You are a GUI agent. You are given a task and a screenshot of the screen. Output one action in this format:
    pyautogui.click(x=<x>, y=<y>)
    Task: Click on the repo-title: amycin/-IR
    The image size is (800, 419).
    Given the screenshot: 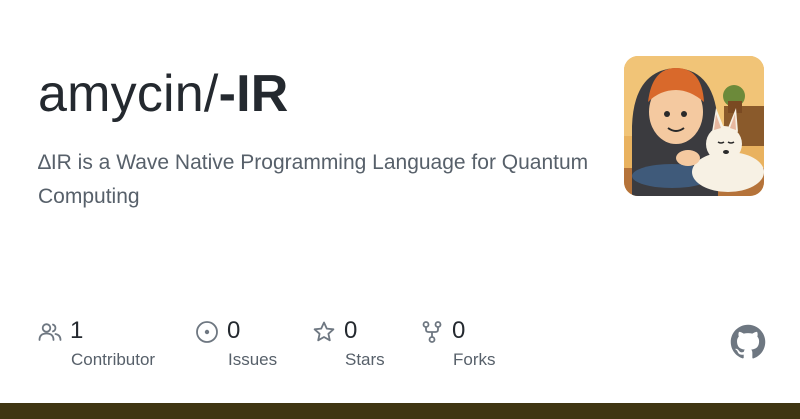 What is the action you would take?
    pyautogui.click(x=163, y=94)
    